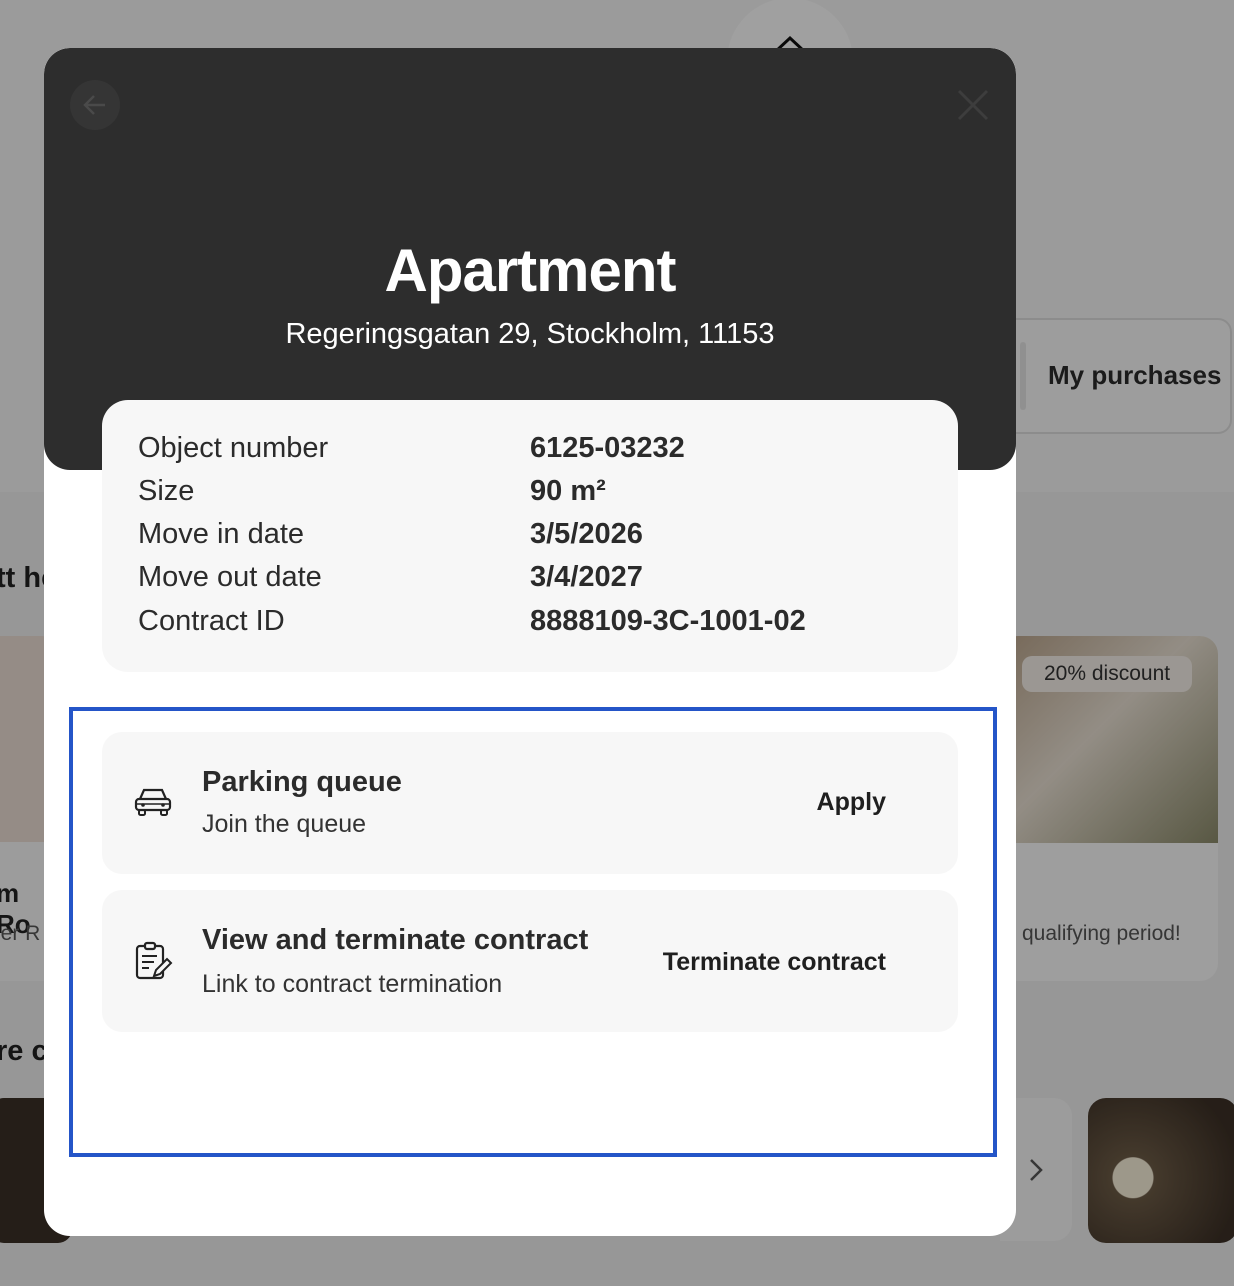 Image resolution: width=1234 pixels, height=1286 pixels. Describe the element at coordinates (221, 534) in the screenshot. I see `detail-label: Move in date` at that location.